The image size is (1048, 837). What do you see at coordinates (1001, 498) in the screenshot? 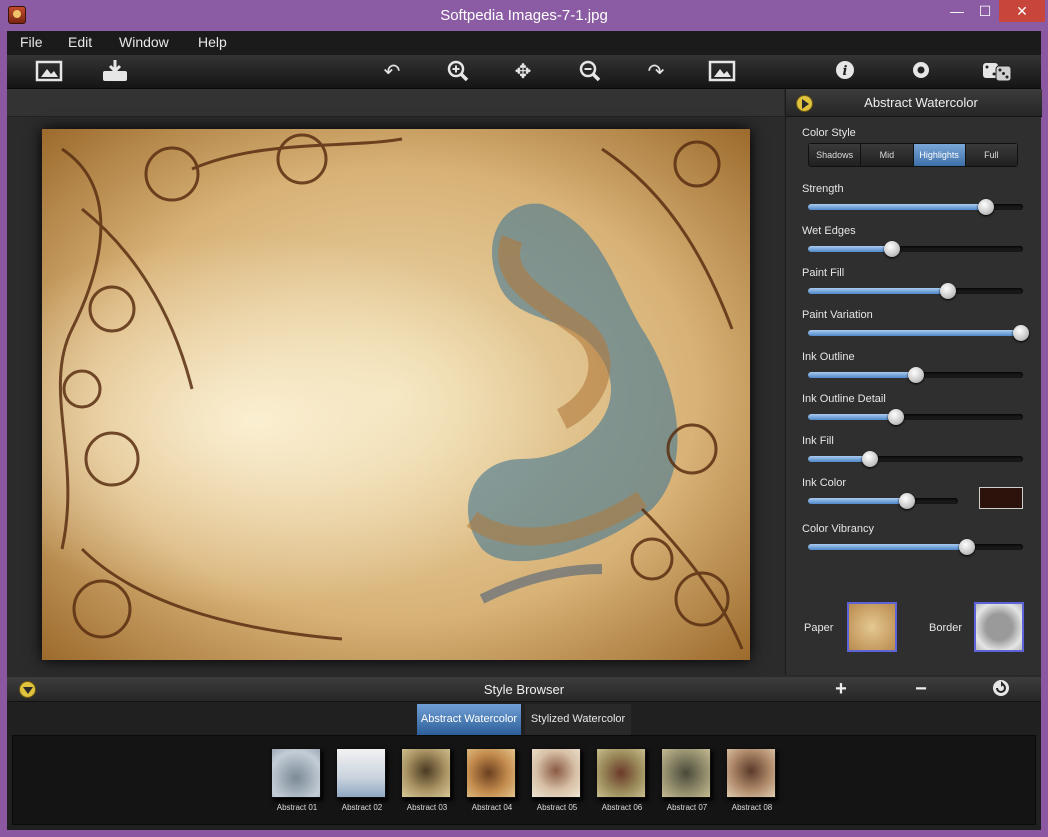
I see `ink-color-swatch` at bounding box center [1001, 498].